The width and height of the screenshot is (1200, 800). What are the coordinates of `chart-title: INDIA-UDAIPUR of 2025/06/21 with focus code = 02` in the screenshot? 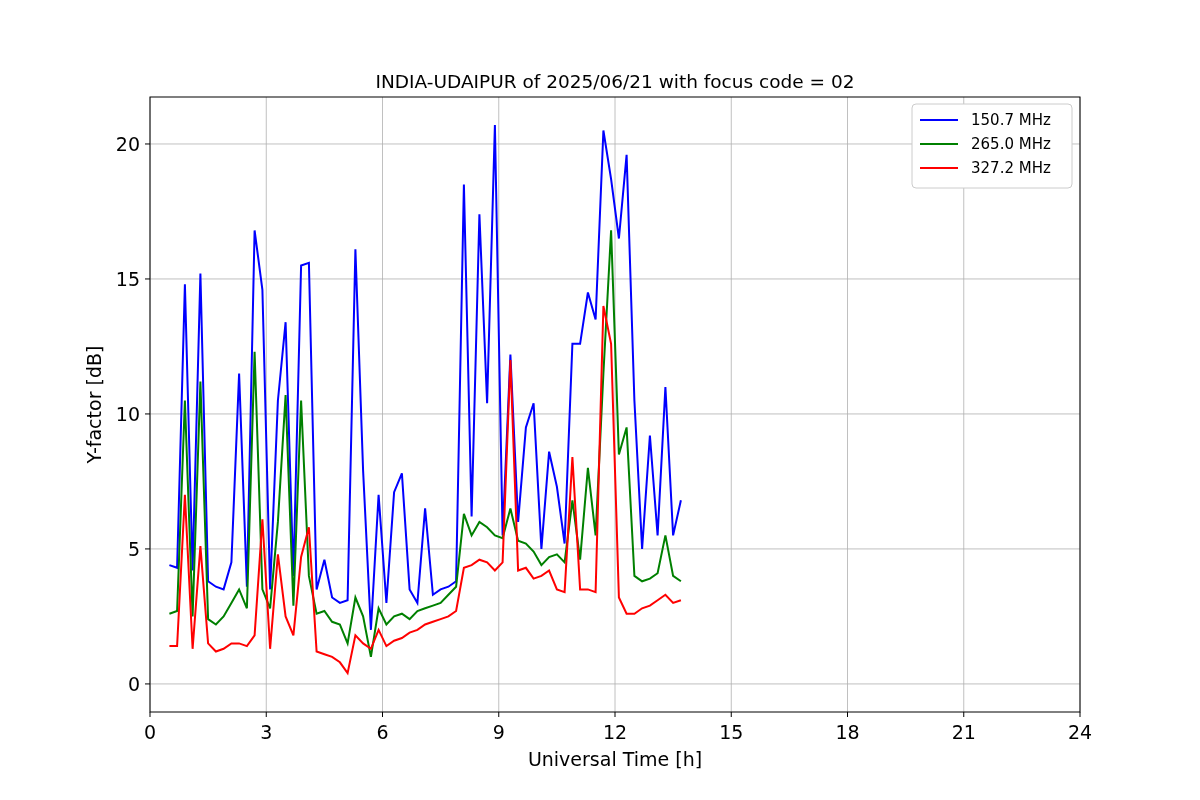 It's located at (615, 81).